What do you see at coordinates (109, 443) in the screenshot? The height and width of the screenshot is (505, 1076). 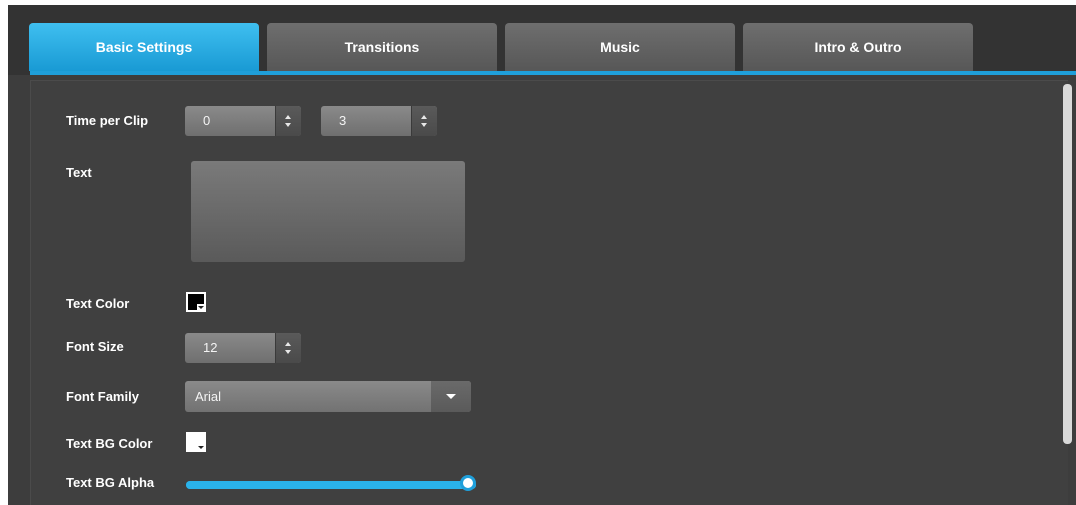 I see `text-bg-color-label: Text BG Color` at bounding box center [109, 443].